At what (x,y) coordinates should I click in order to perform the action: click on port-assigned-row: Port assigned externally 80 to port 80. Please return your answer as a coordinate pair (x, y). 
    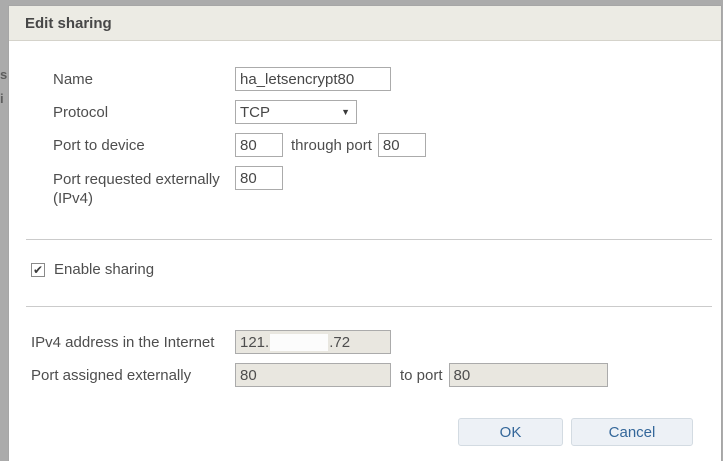
    Looking at the image, I should click on (376, 375).